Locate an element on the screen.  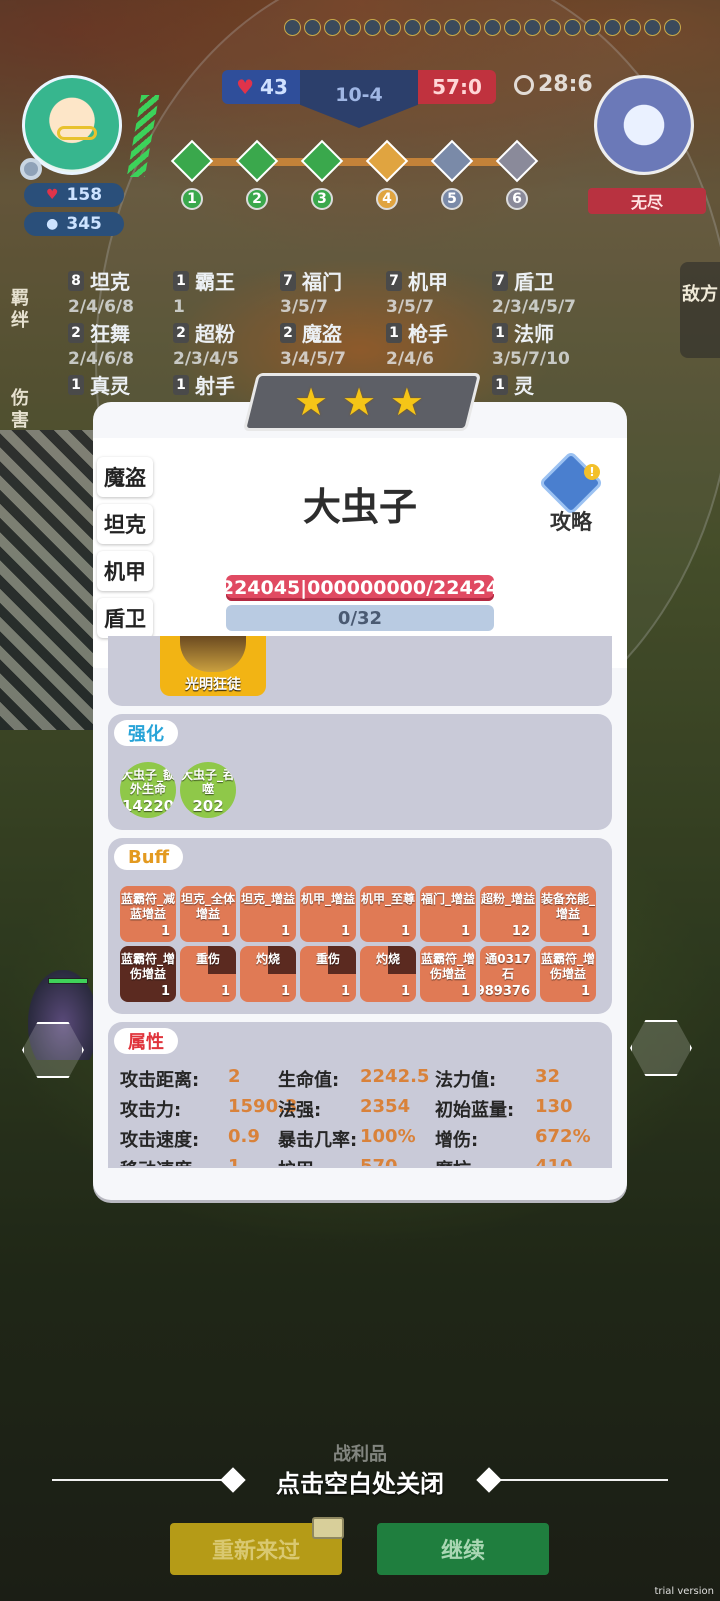
trait-item: 7 盾卫 2/3/4/5/7 is located at coordinates (547, 291).